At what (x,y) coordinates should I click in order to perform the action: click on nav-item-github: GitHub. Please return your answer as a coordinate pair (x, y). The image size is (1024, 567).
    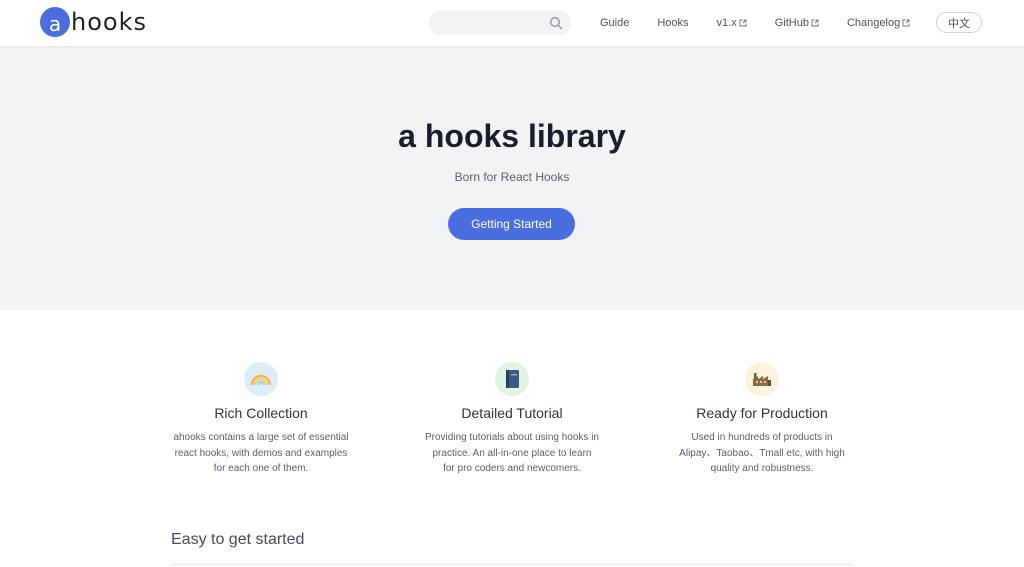
    Looking at the image, I should click on (797, 23).